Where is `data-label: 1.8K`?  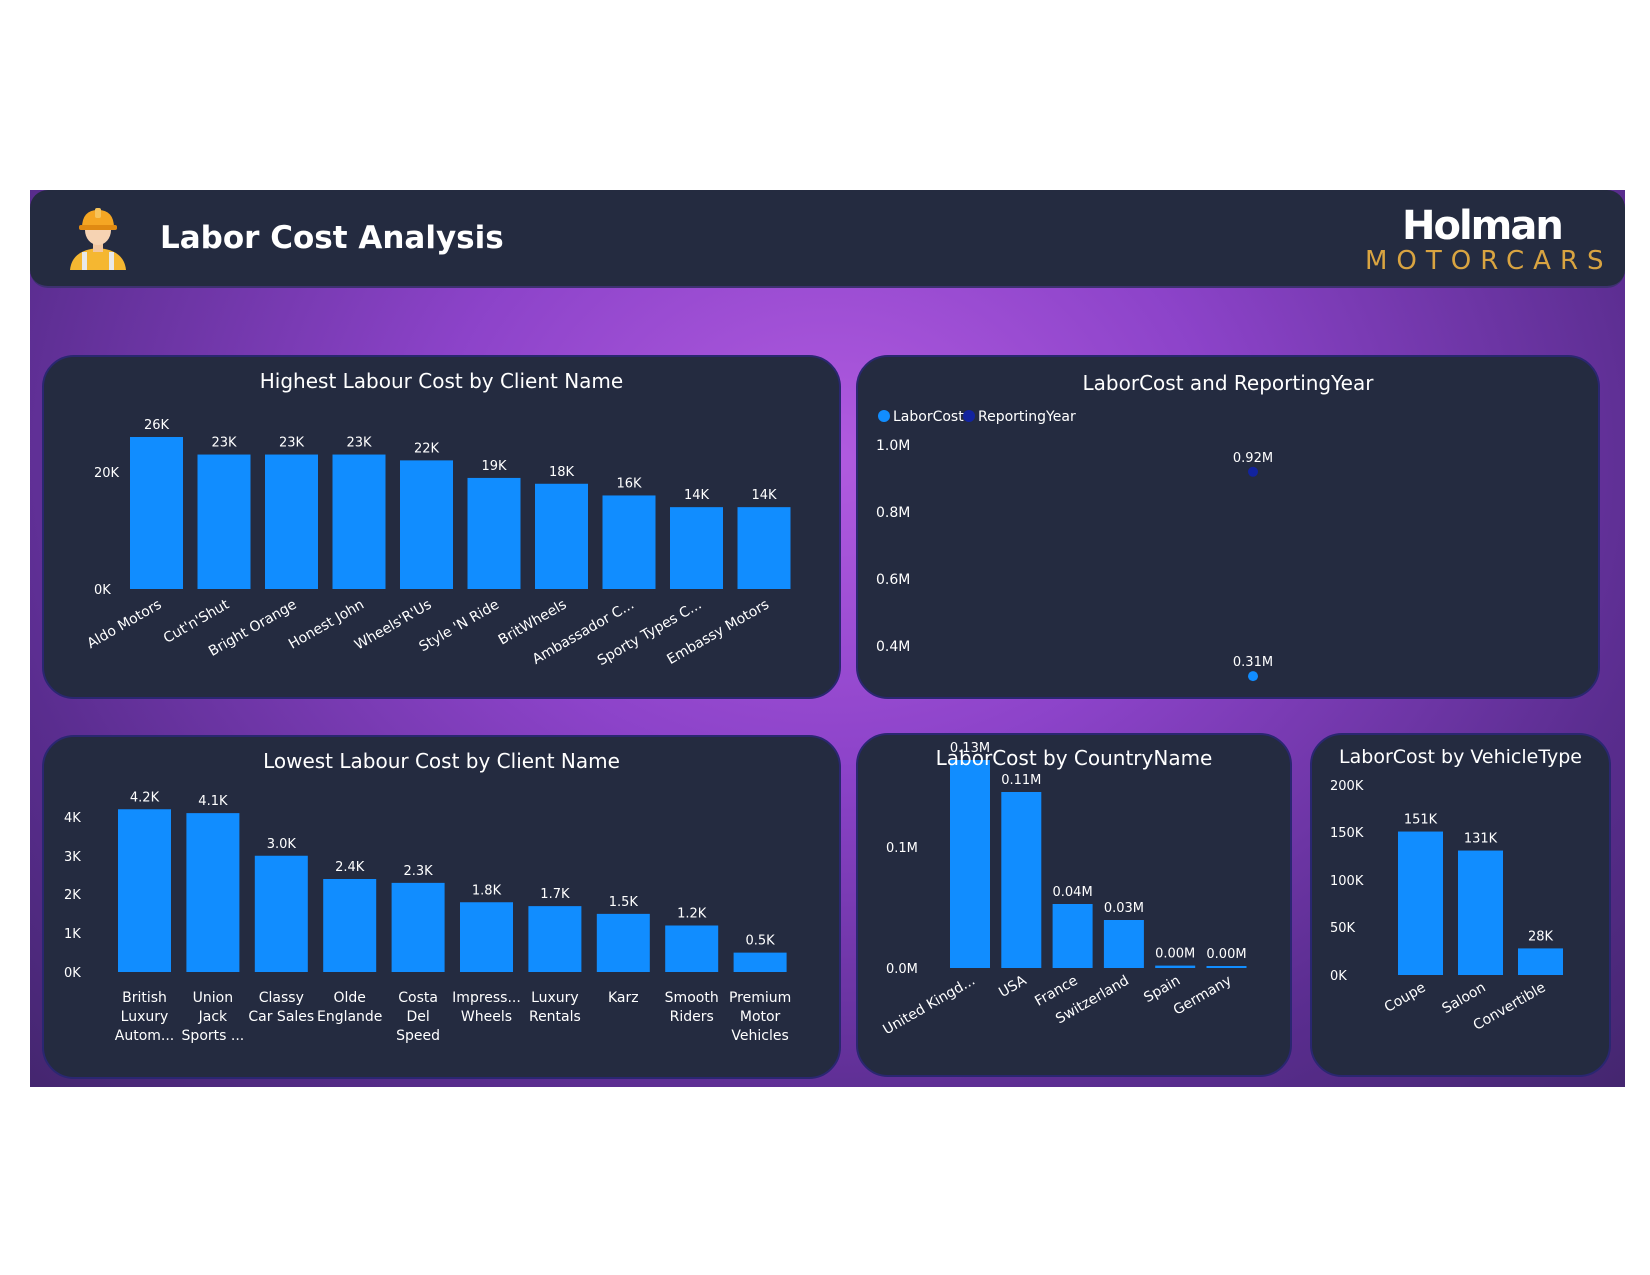 data-label: 1.8K is located at coordinates (487, 890).